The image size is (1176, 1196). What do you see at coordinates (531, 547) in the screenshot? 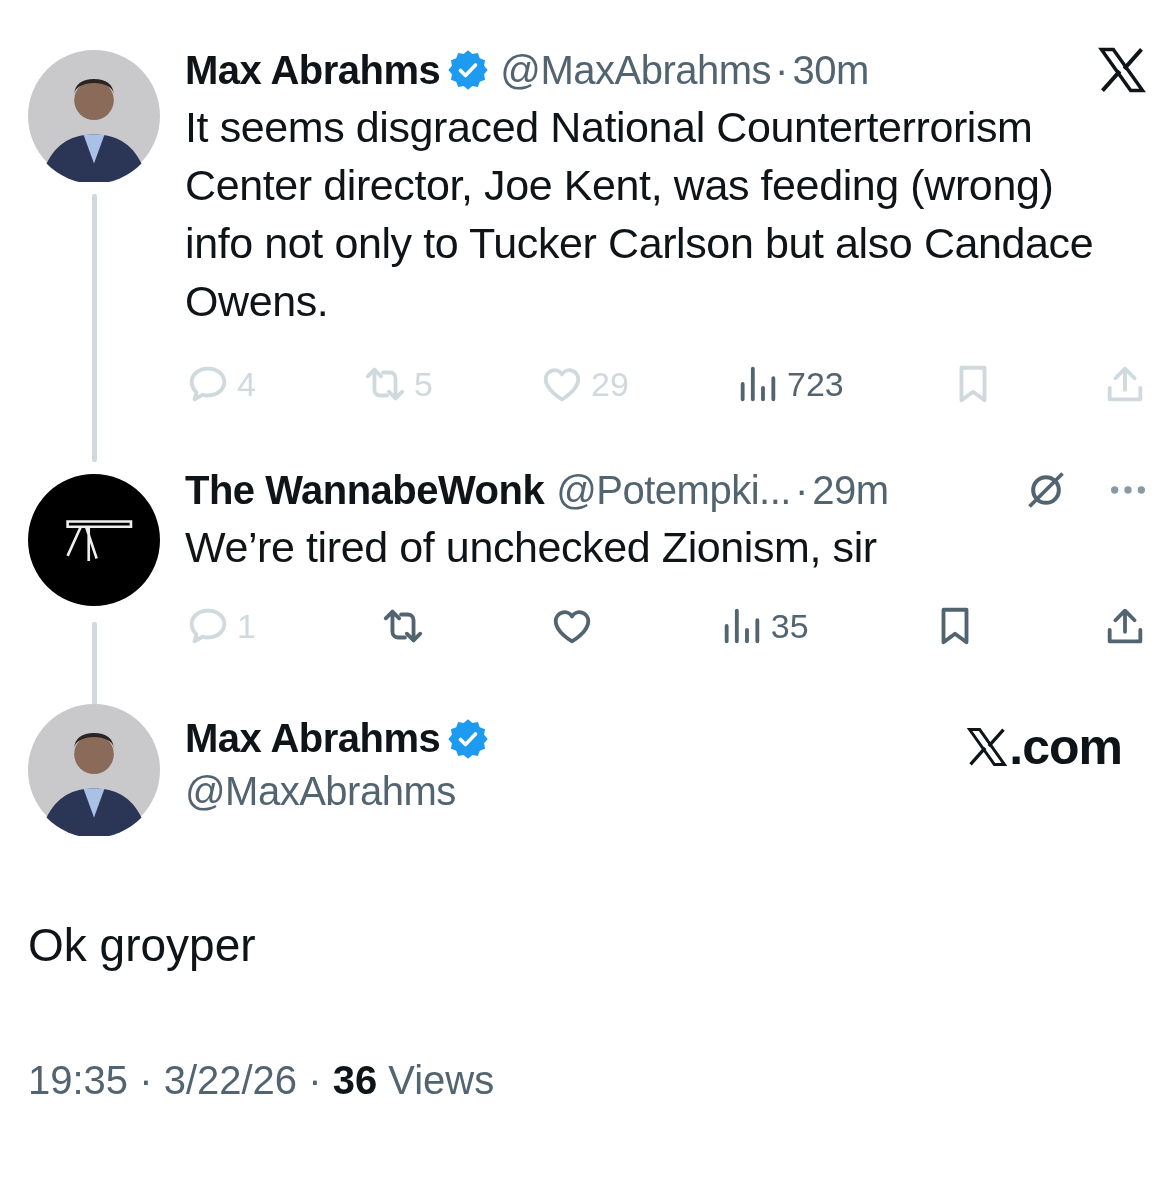
I see `tweet-text: We’re tired of unchecked Zionism, sir` at bounding box center [531, 547].